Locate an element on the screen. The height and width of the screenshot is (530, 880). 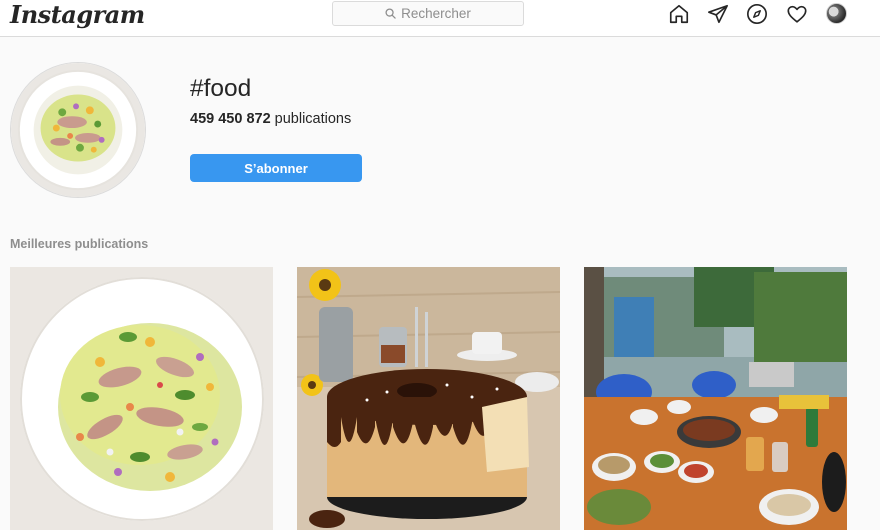
hashtag-title: #food is located at coordinates (221, 88).